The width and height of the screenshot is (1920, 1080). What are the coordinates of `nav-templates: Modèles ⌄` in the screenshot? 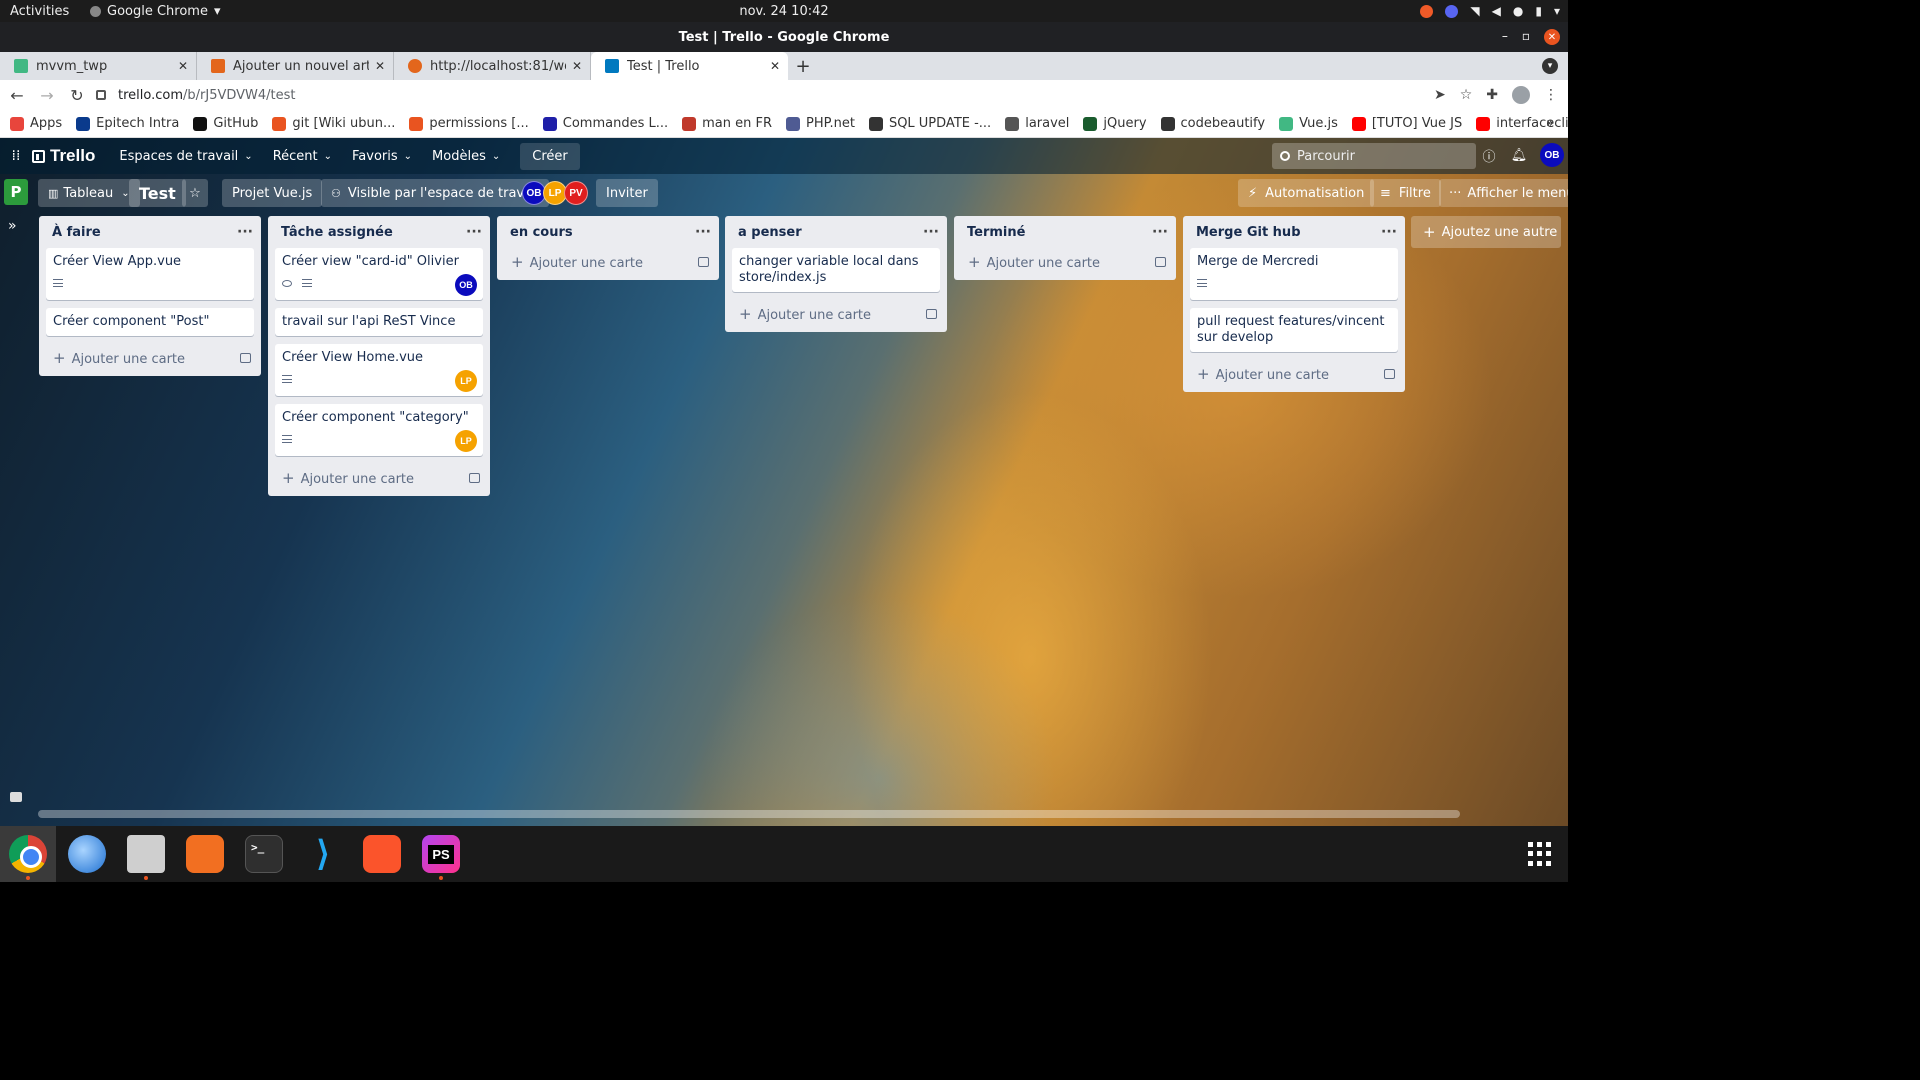 It's located at (466, 156).